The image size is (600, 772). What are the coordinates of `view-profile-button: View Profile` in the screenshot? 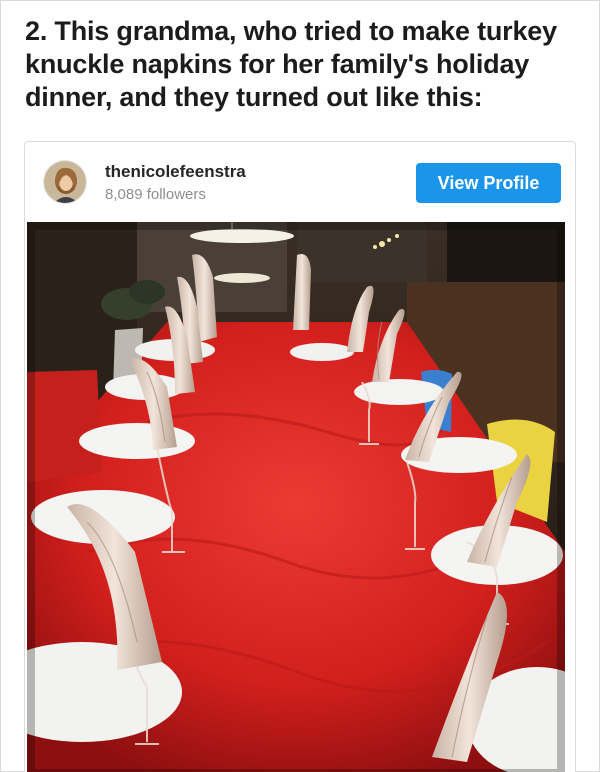 It's located at (488, 183).